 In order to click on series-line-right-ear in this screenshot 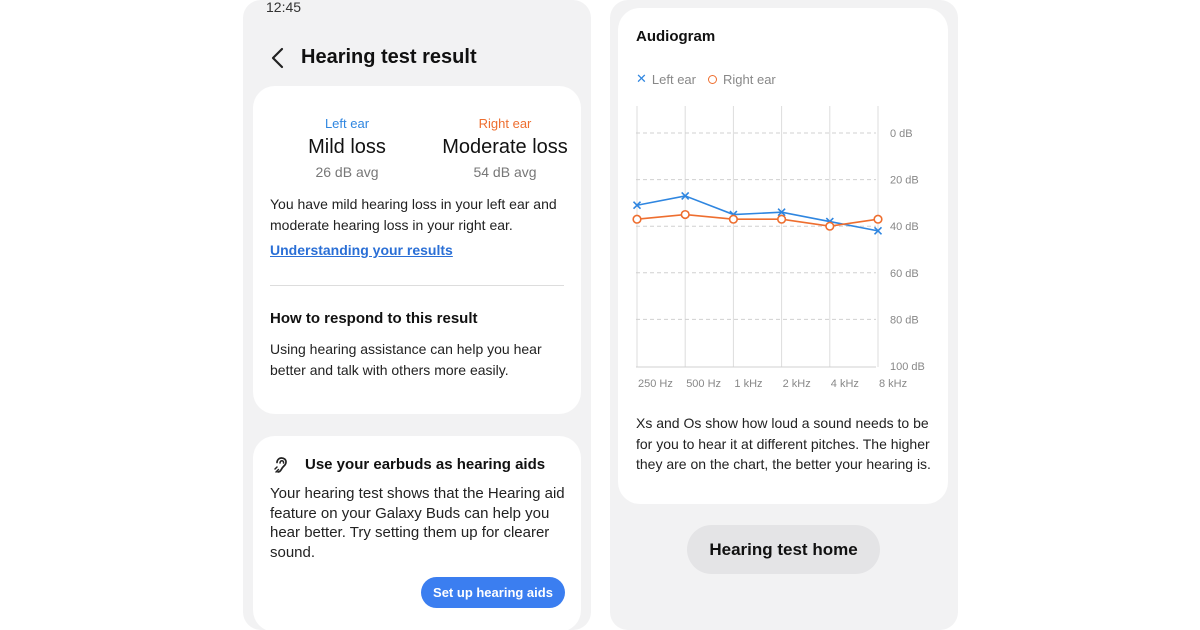, I will do `click(757, 220)`.